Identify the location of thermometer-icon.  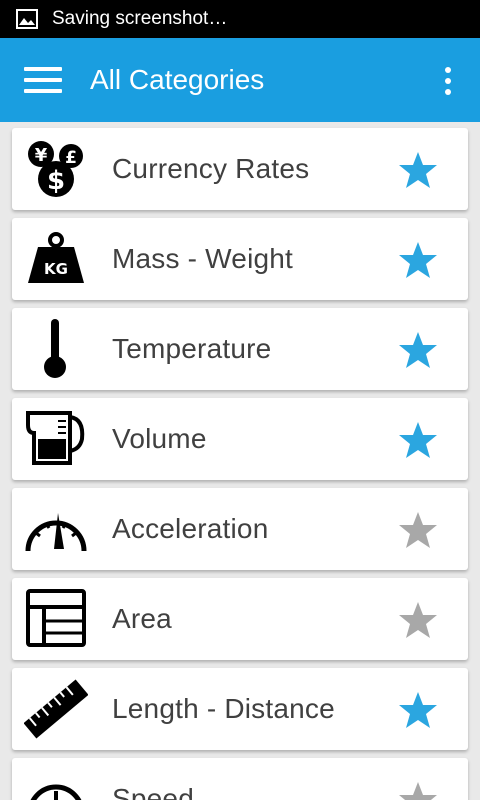
(56, 349).